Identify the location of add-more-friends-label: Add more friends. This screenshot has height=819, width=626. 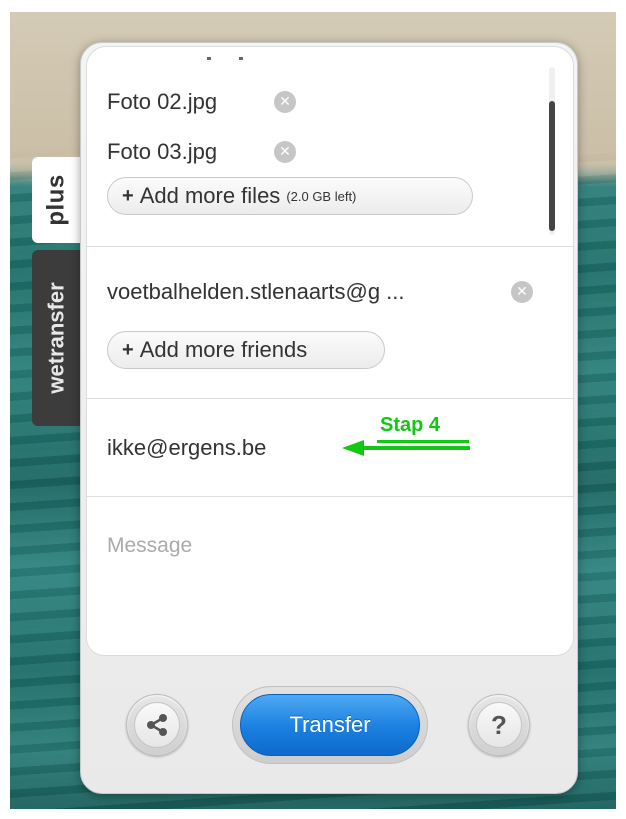
(223, 349).